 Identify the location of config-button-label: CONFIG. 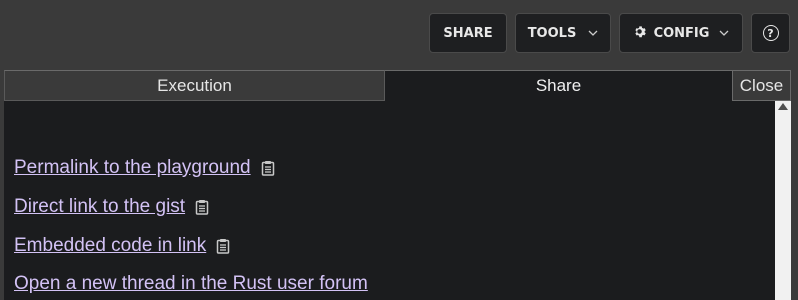
(681, 33).